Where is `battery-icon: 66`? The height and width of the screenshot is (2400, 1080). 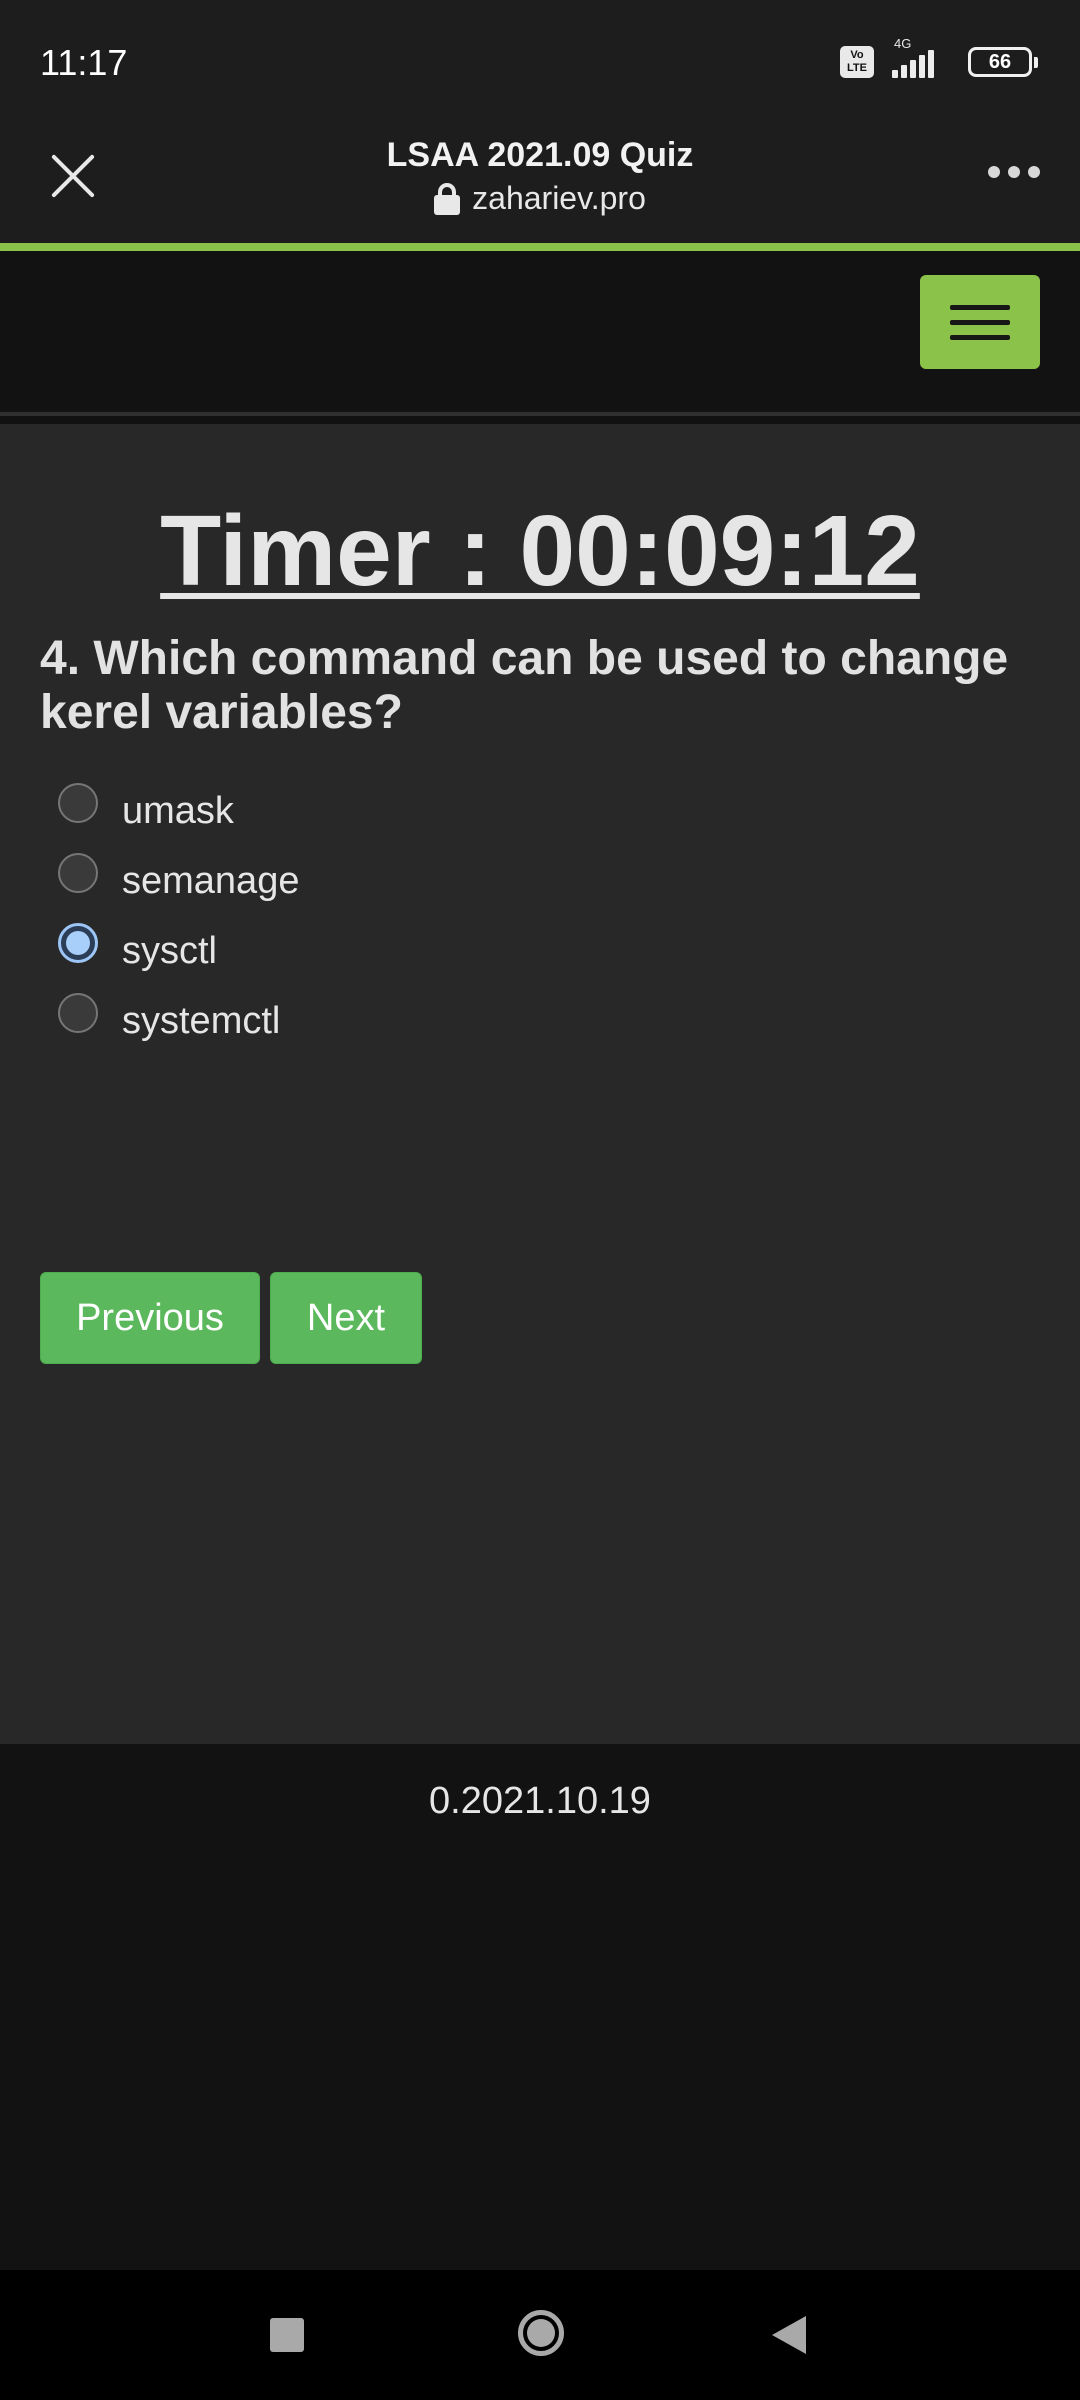
battery-icon: 66 is located at coordinates (1003, 62).